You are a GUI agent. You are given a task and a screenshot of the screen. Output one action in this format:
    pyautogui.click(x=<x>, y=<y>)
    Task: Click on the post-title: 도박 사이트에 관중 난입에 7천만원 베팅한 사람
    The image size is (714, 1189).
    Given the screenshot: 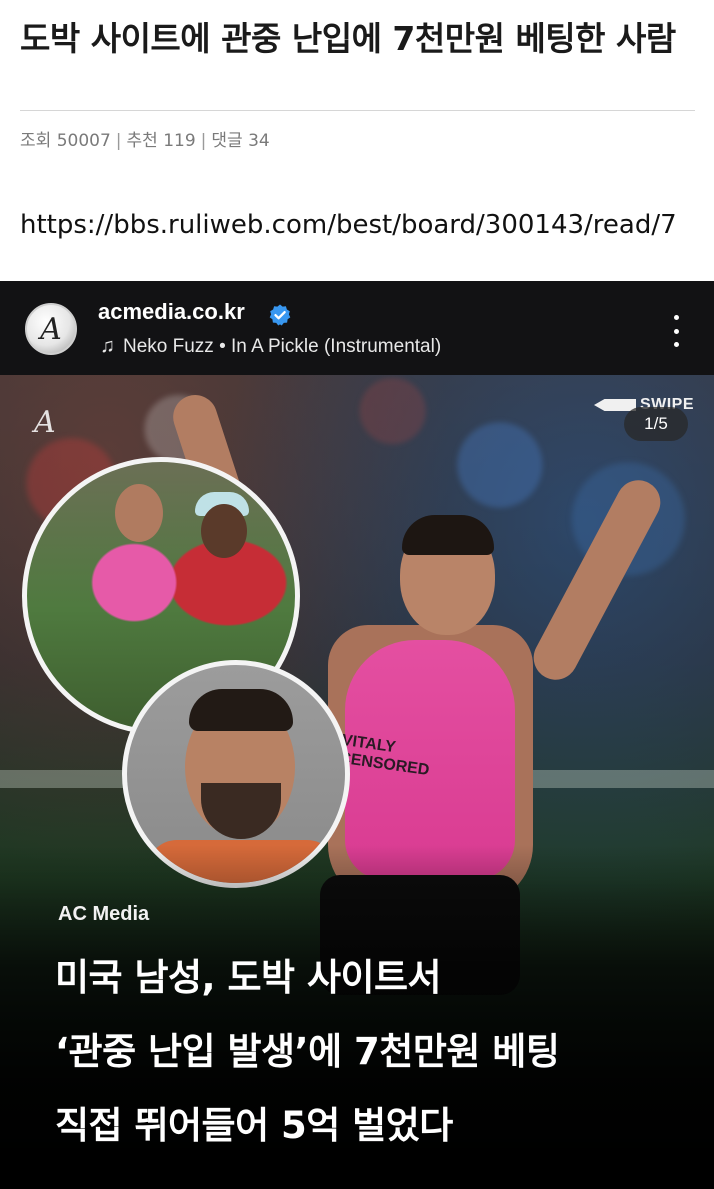 What is the action you would take?
    pyautogui.click(x=348, y=38)
    